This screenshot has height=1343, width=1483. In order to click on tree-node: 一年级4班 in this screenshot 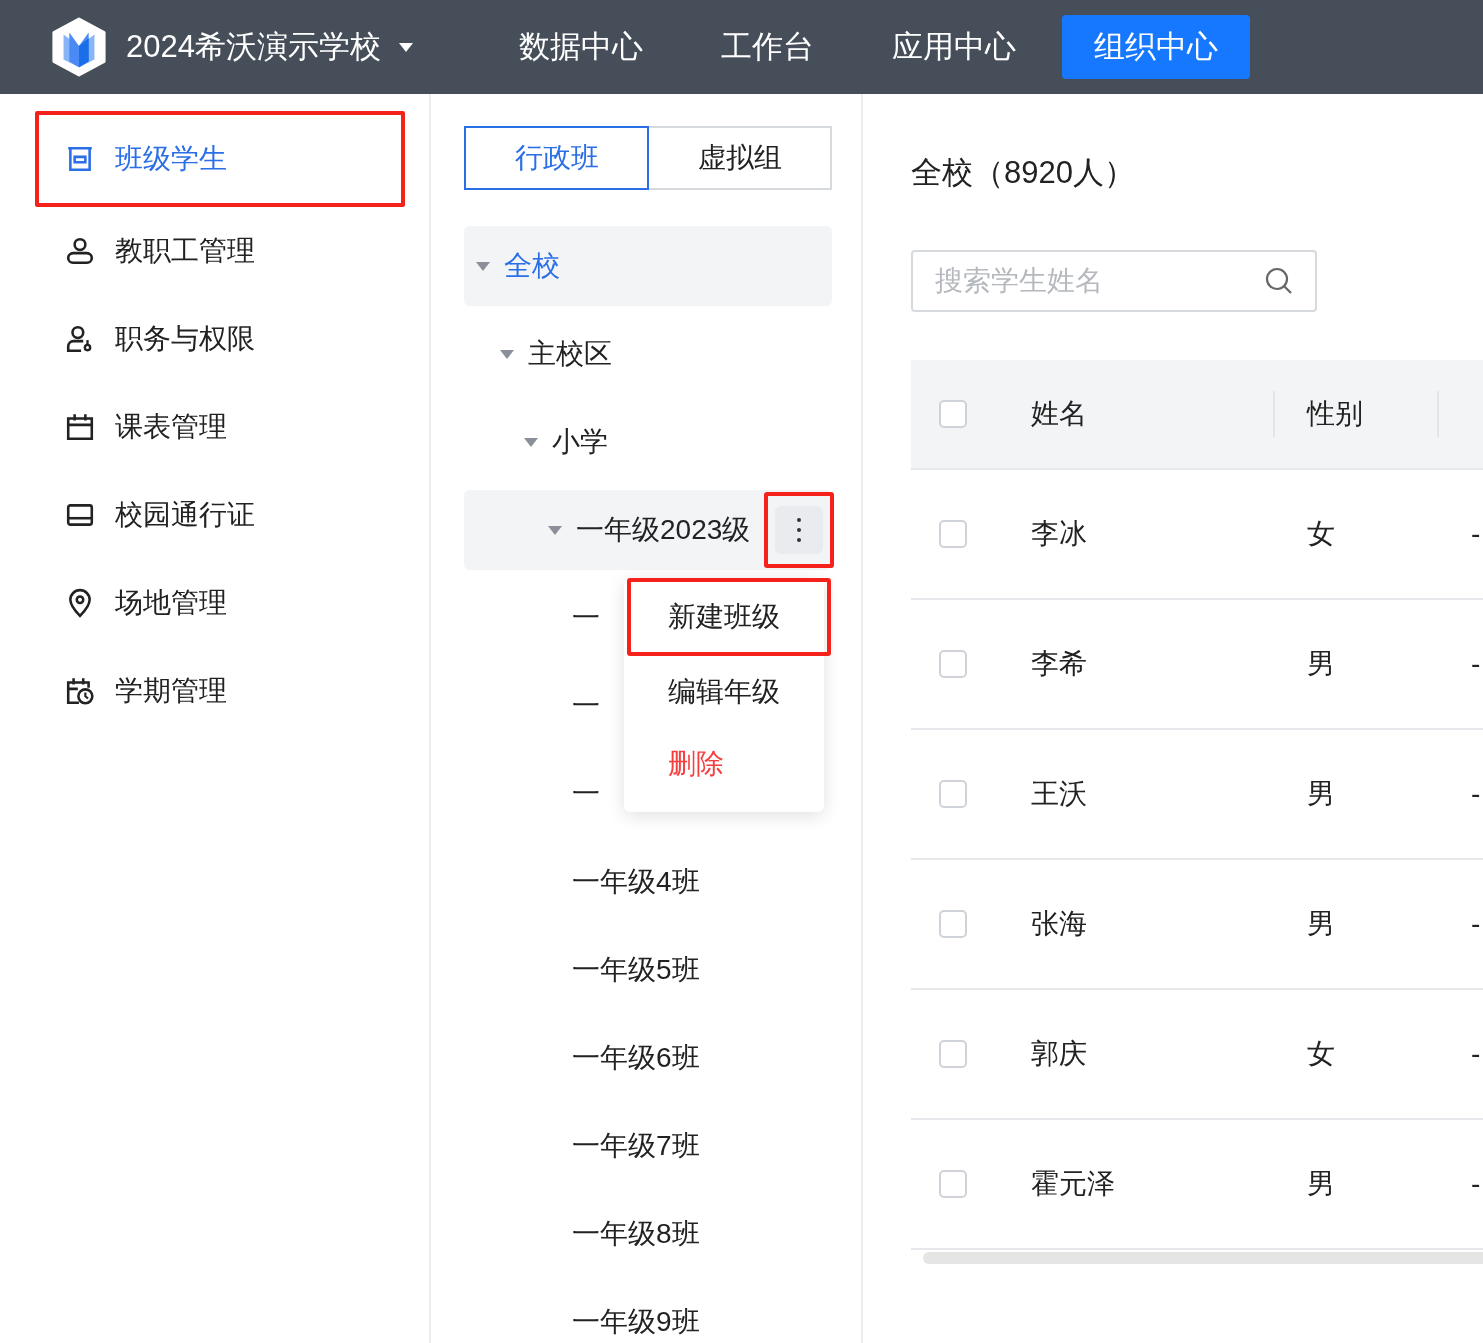, I will do `click(648, 882)`.